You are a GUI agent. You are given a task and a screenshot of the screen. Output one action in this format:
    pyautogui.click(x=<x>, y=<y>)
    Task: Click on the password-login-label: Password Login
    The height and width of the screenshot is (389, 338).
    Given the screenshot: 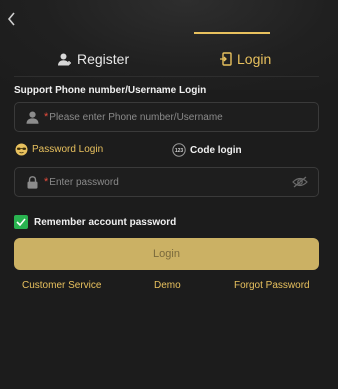 What is the action you would take?
    pyautogui.click(x=68, y=149)
    